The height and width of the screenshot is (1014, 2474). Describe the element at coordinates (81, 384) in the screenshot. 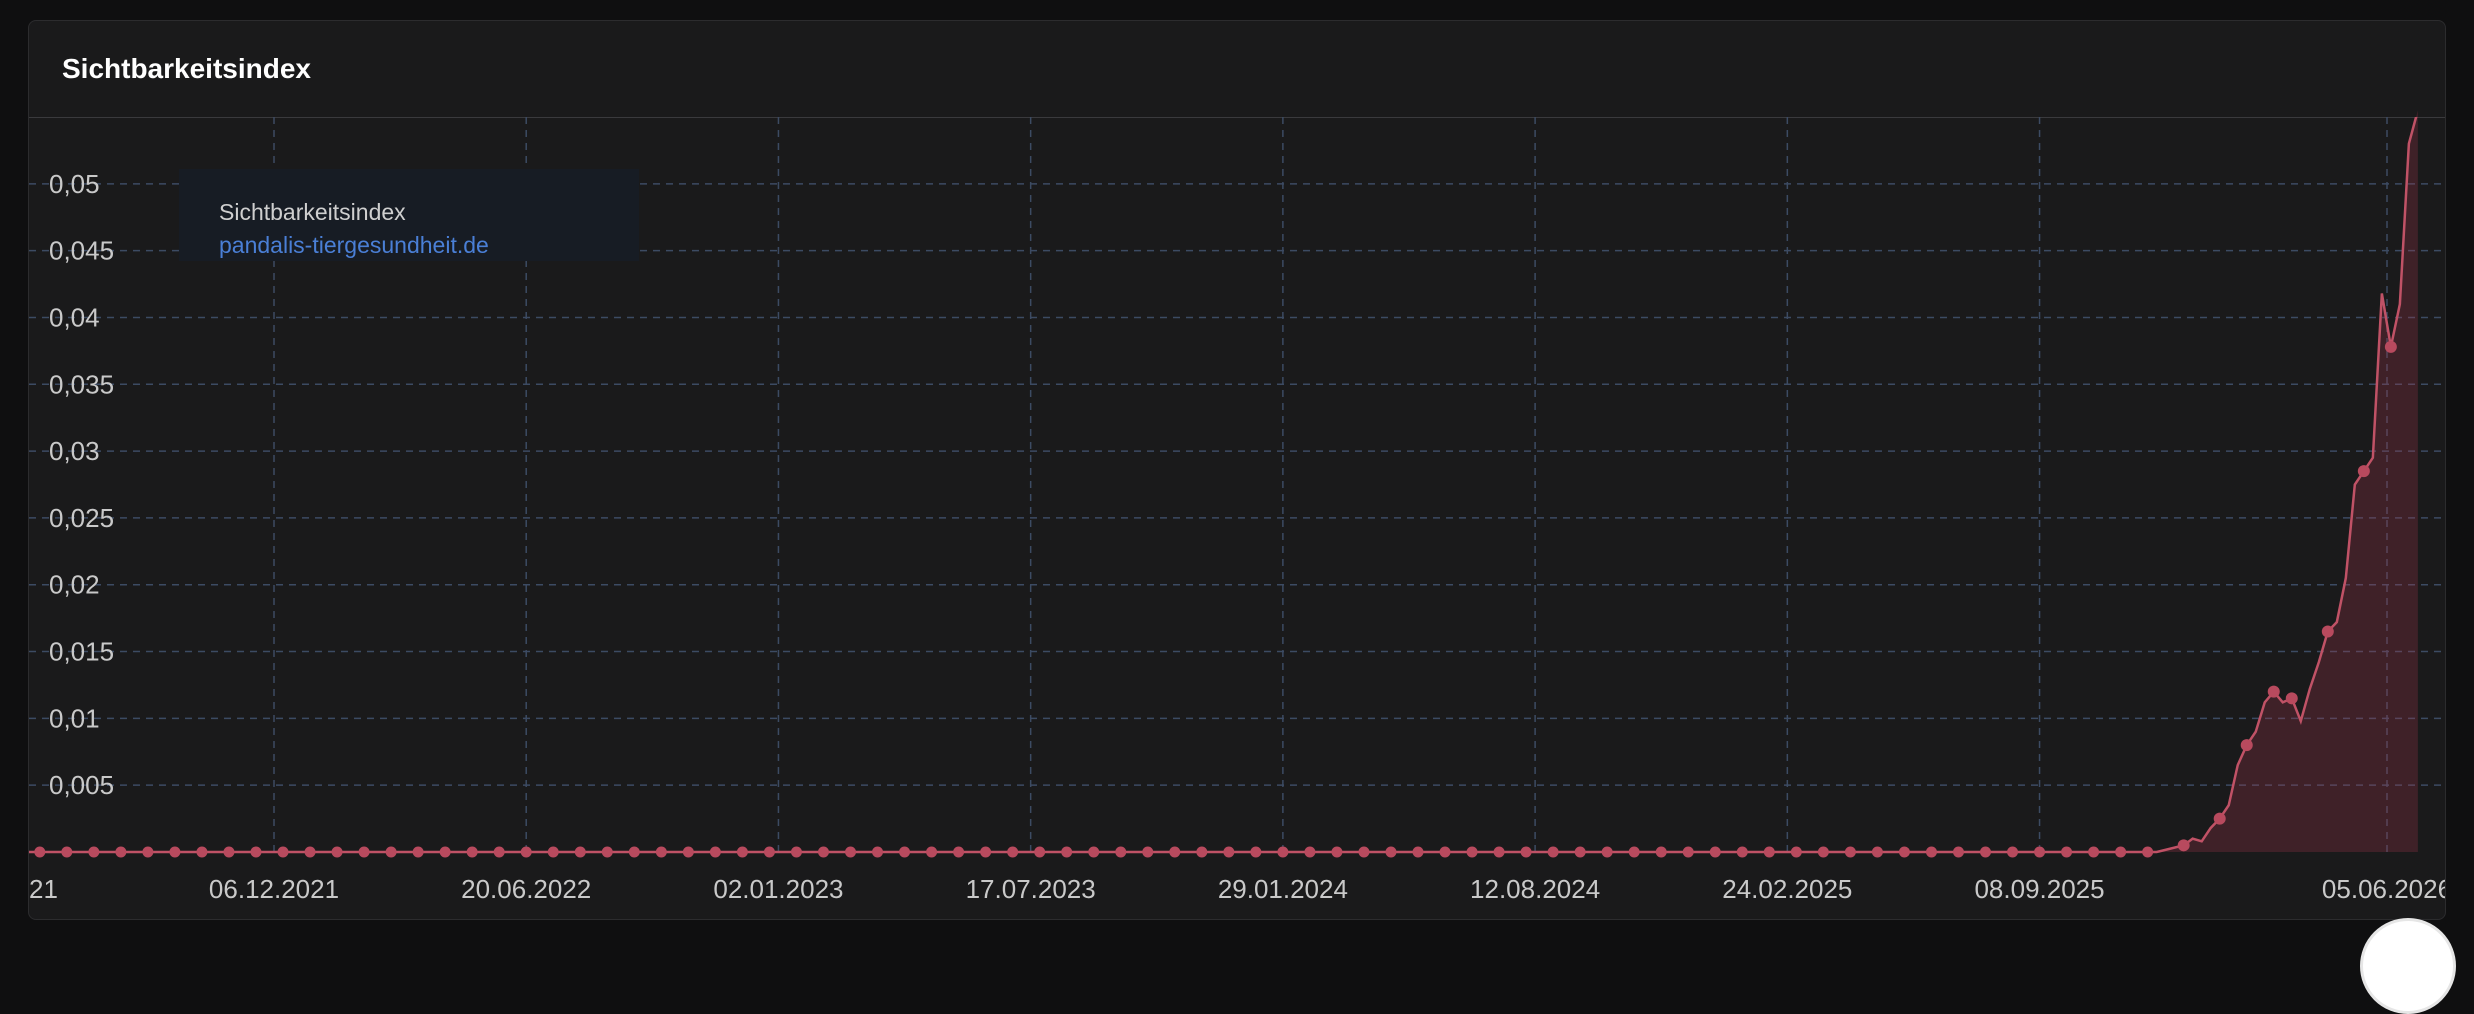

I see `y-tick-label: 0,035` at that location.